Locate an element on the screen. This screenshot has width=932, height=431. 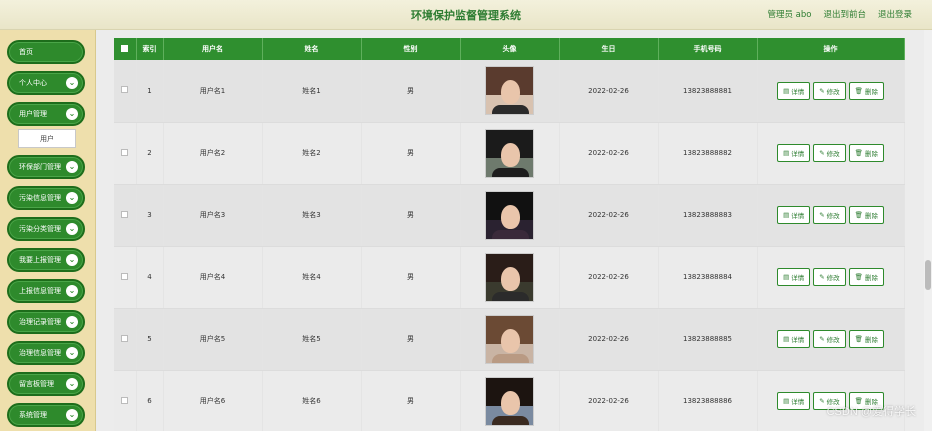
sidebar-item-governance-info: 治理信息管理 ⌄ is located at coordinates (46, 353).